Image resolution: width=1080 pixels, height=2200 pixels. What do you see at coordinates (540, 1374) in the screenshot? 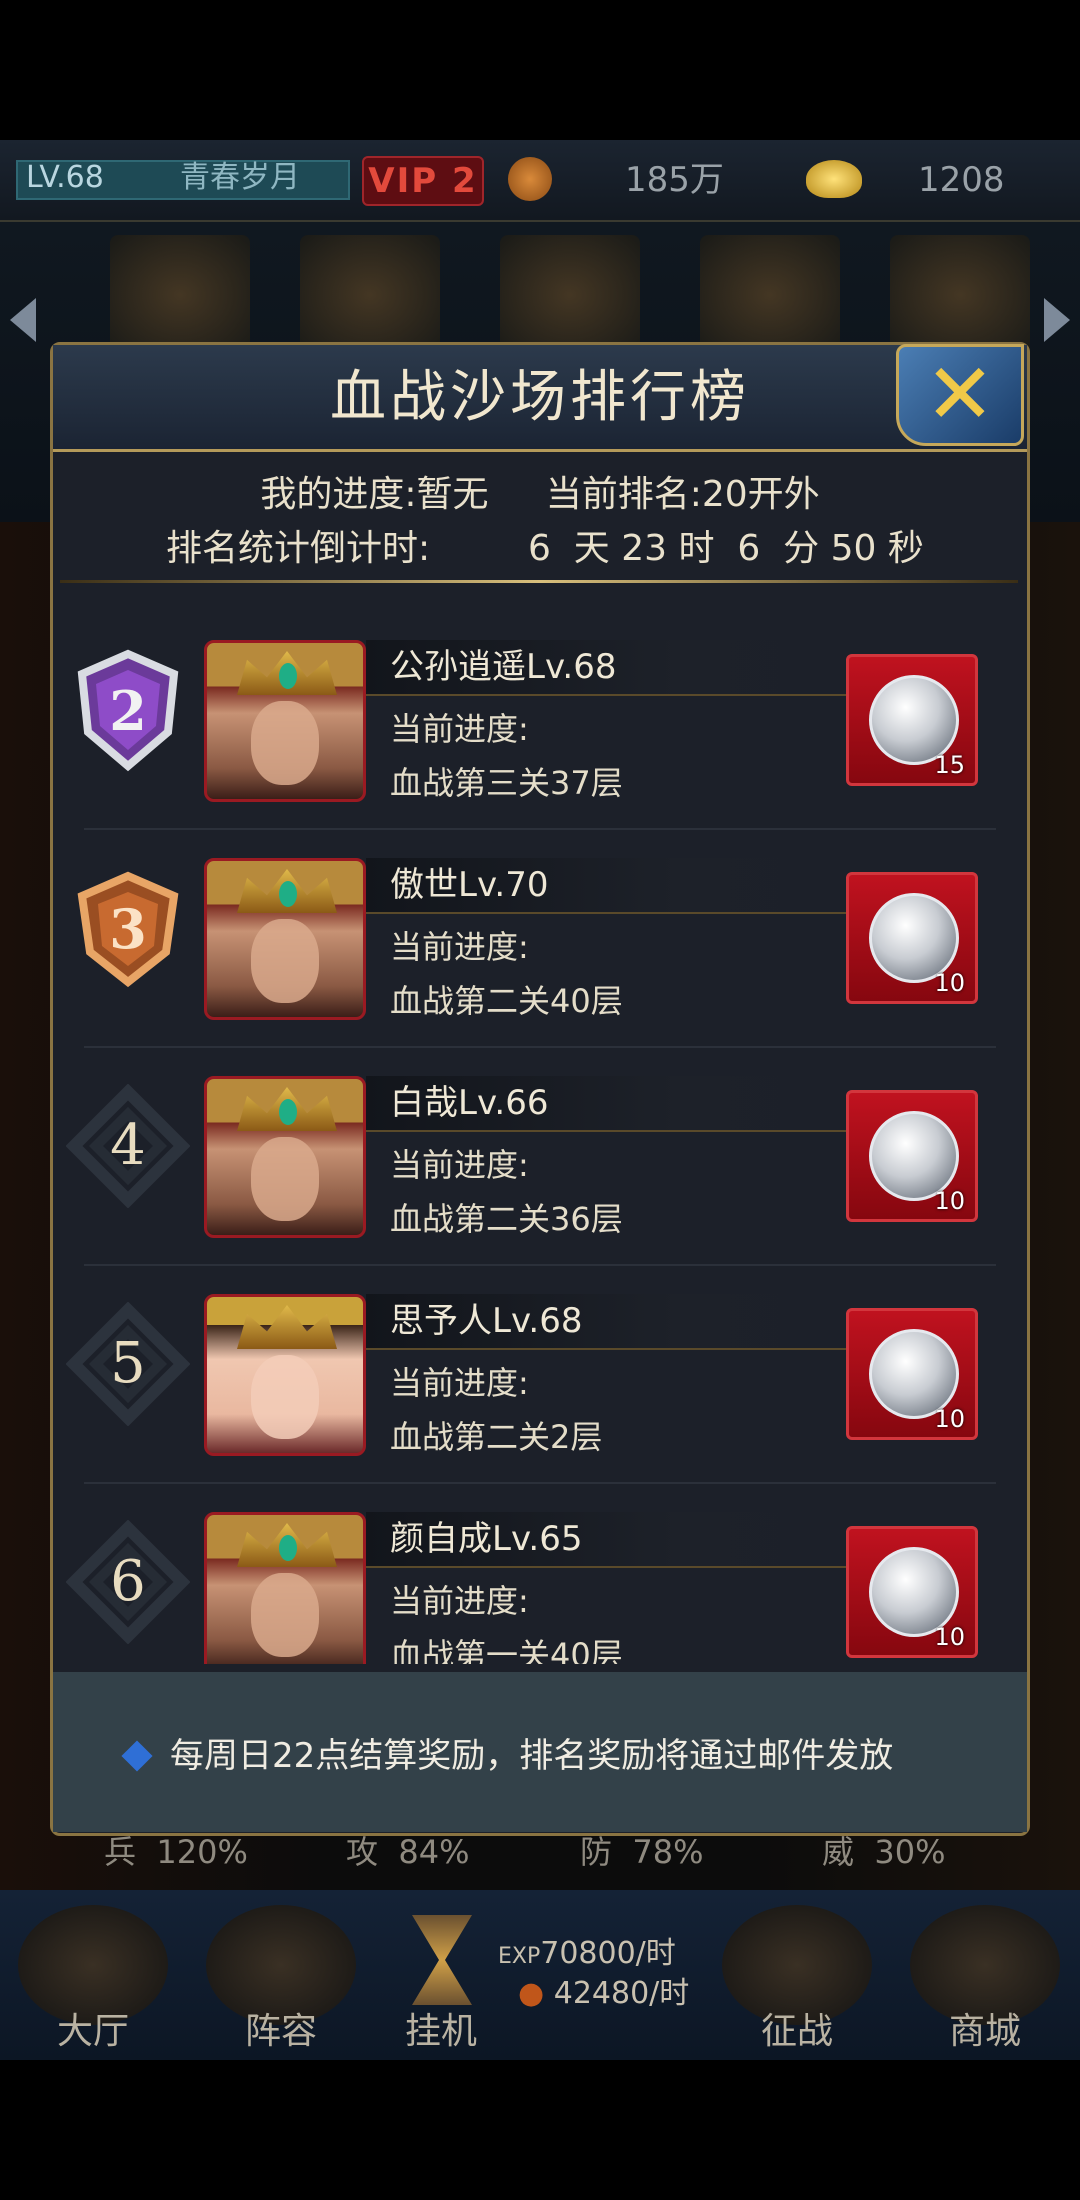
I see `ranking-row: 5 思予人Lv.68 当前进度: 血战第二关2层 10` at bounding box center [540, 1374].